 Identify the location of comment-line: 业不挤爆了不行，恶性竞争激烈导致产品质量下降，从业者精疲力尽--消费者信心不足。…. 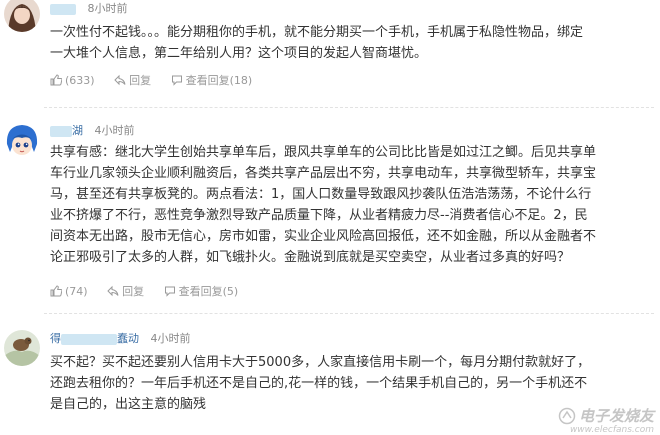
(319, 215).